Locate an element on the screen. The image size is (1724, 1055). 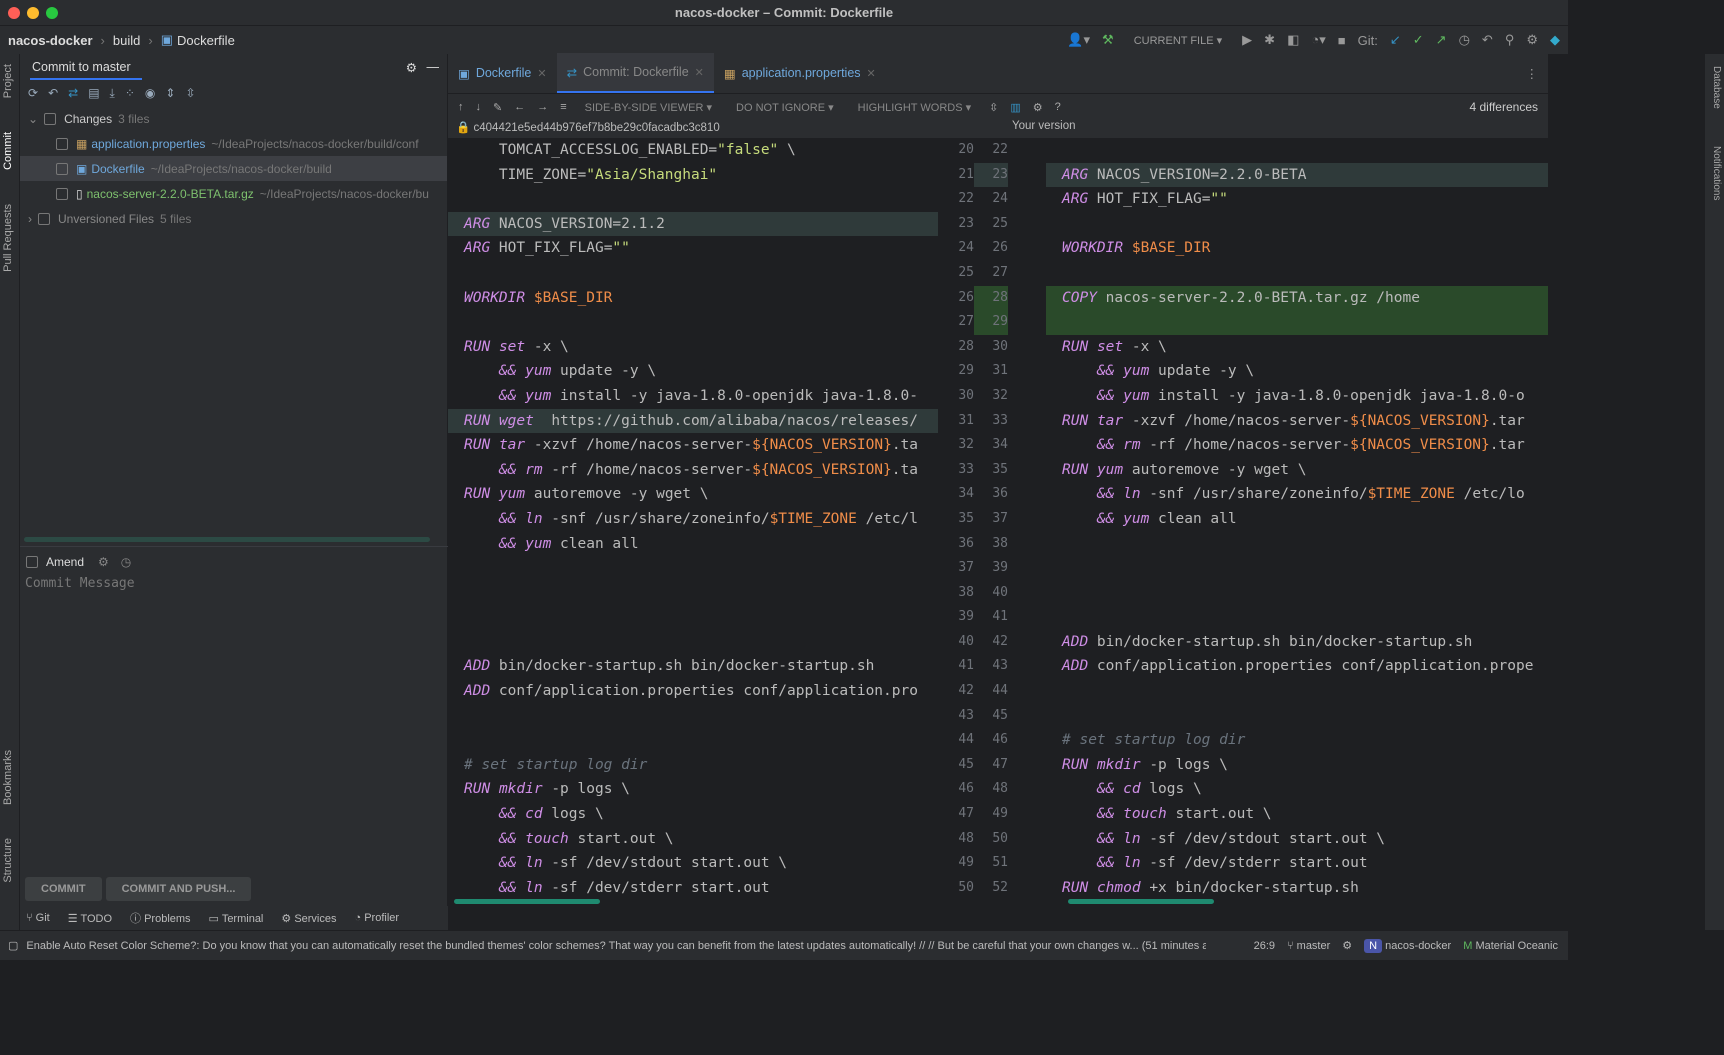
maximize-window-button is located at coordinates (52, 13).